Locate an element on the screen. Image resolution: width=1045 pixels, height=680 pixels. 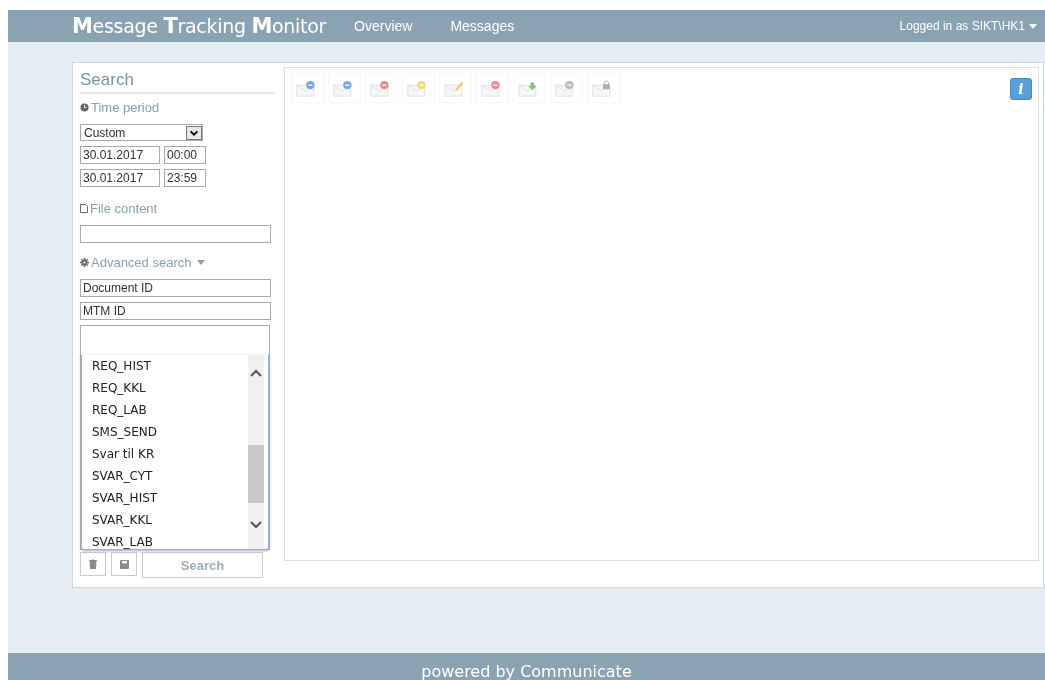
scrollbar is located at coordinates (256, 452).